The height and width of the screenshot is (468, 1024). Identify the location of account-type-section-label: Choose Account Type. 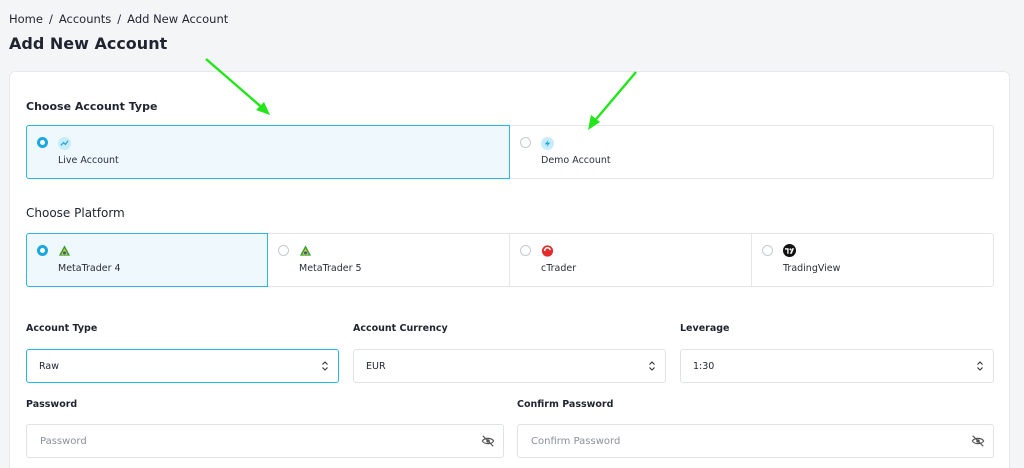
(92, 106).